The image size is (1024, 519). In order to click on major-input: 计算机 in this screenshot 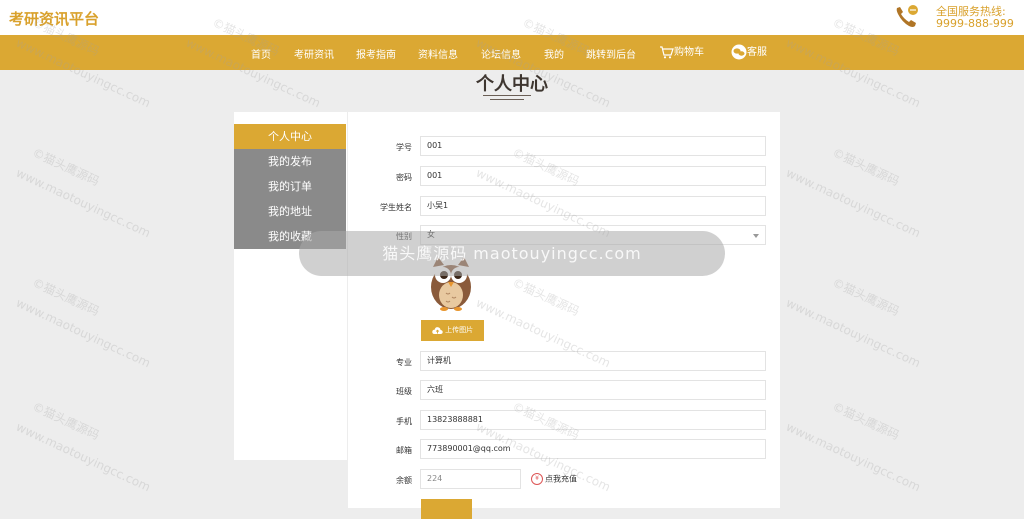, I will do `click(593, 361)`.